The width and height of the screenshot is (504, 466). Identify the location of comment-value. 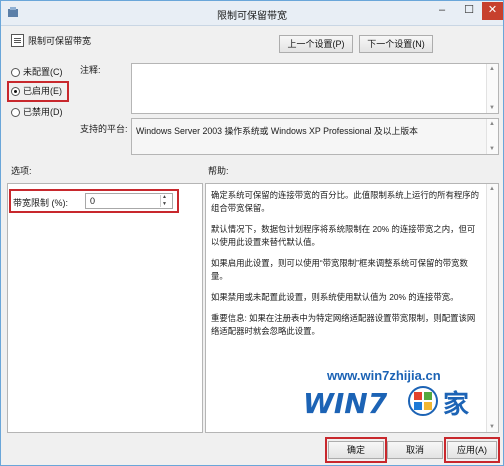
(315, 66).